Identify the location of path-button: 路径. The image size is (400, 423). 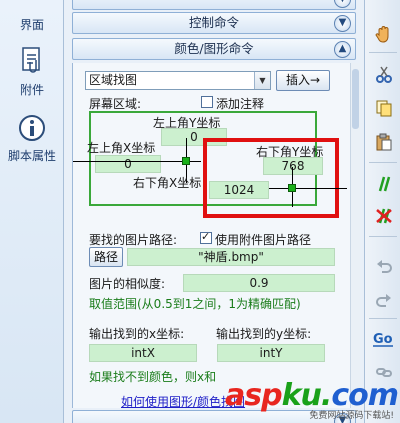
(106, 257).